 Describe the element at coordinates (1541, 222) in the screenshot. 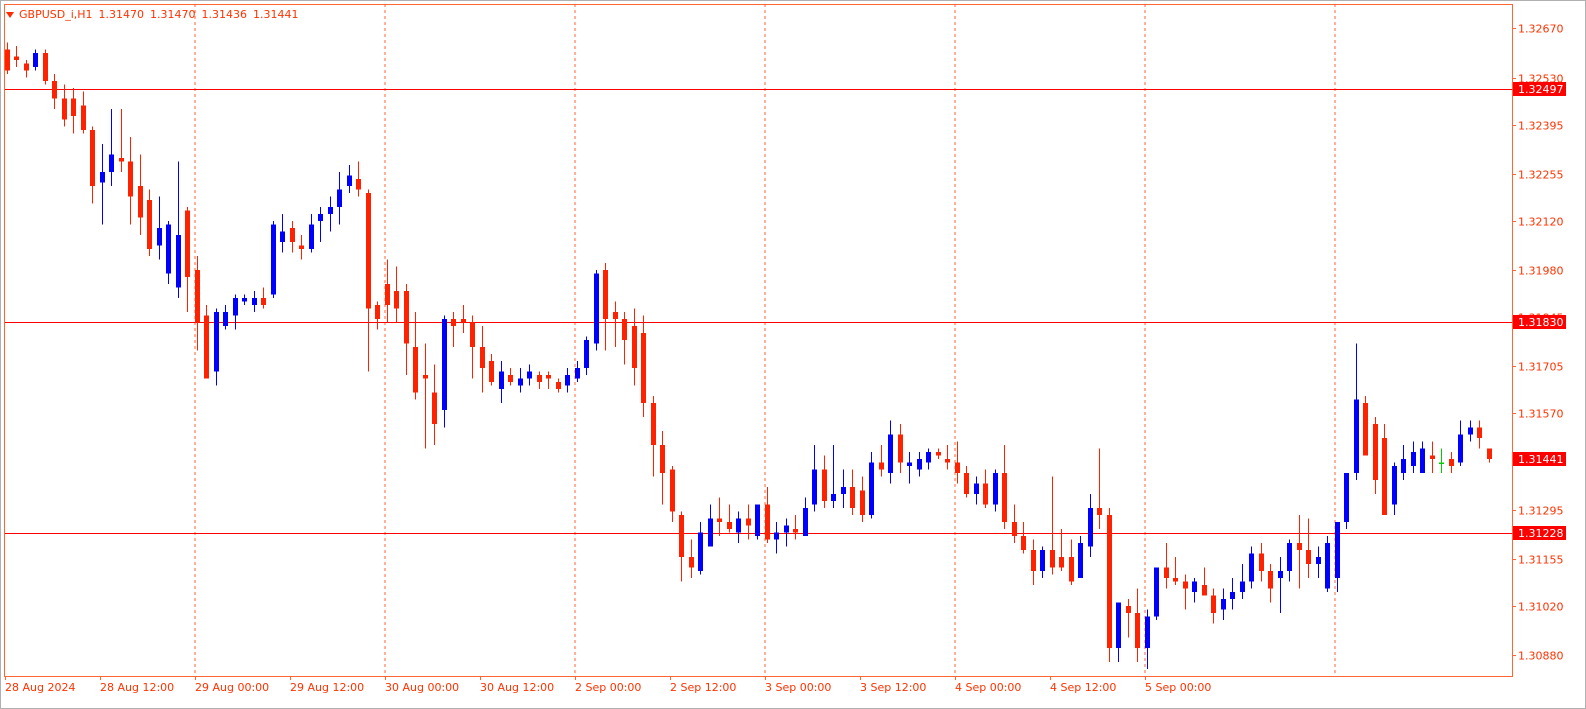

I see `price-tick-label: 1.32120` at that location.